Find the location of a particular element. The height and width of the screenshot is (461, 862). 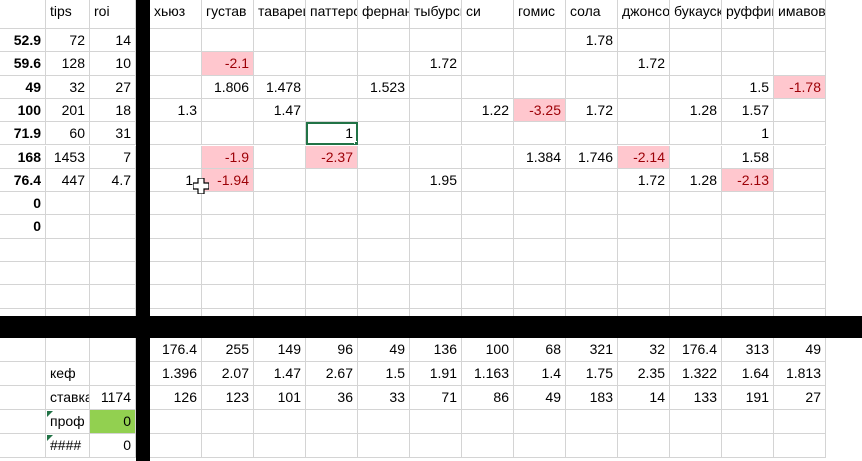

odds-cell: -2.14 is located at coordinates (644, 157).